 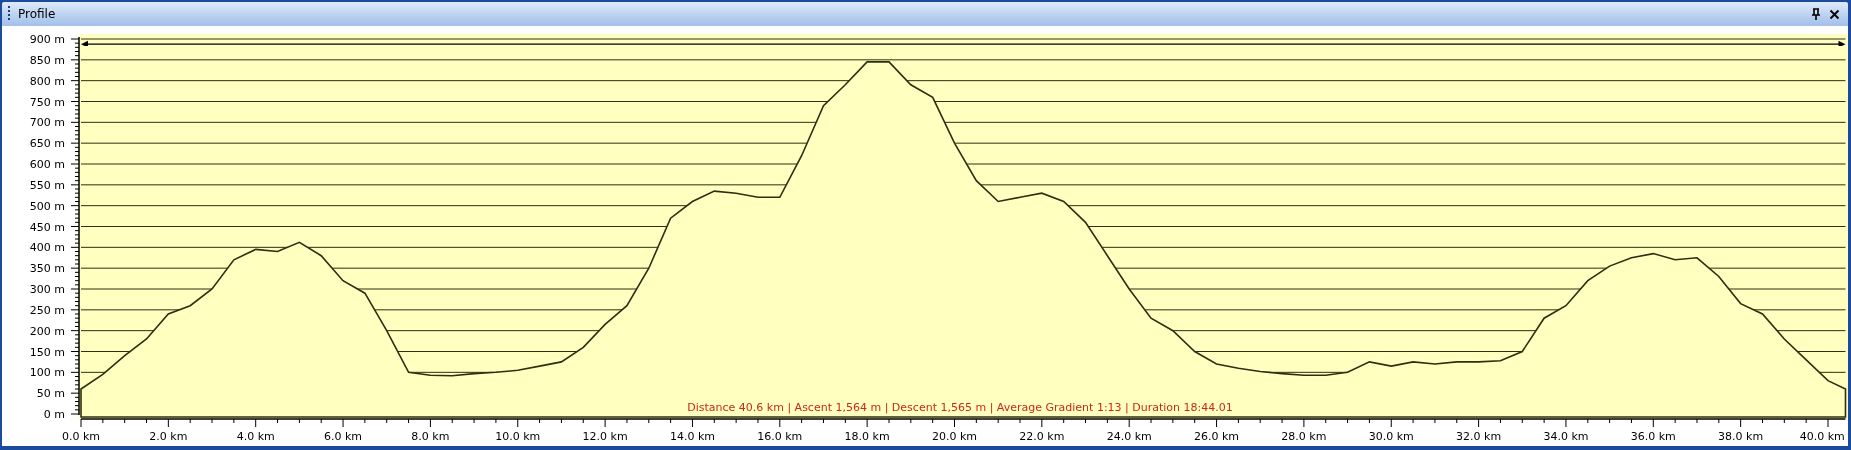 What do you see at coordinates (1653, 436) in the screenshot?
I see `x-tick-label: 36.0 km` at bounding box center [1653, 436].